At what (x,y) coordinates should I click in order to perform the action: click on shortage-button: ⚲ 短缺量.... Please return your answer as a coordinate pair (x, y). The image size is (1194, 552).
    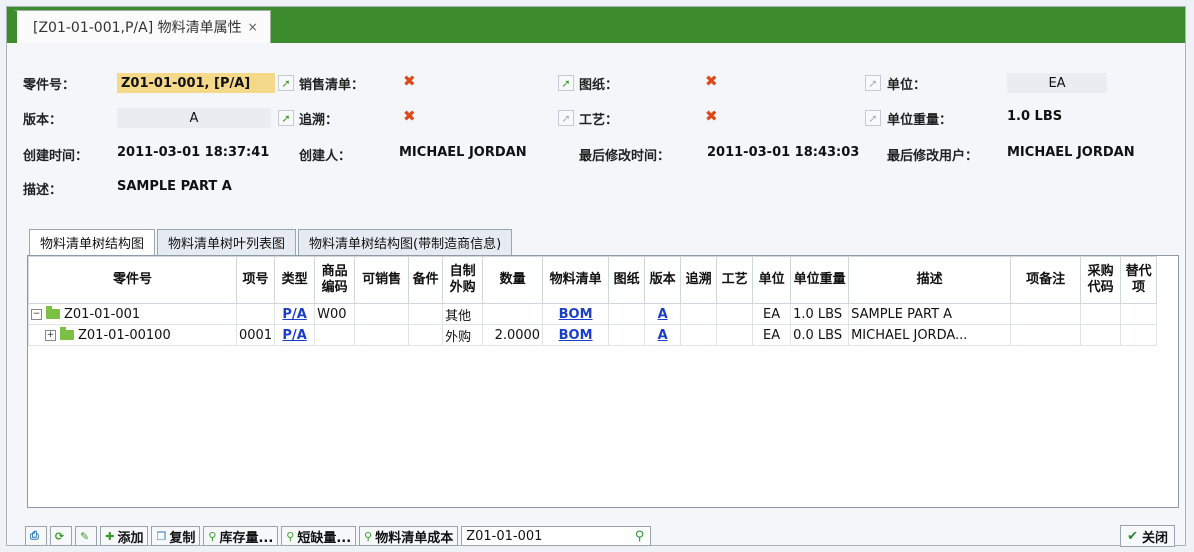
    Looking at the image, I should click on (319, 536).